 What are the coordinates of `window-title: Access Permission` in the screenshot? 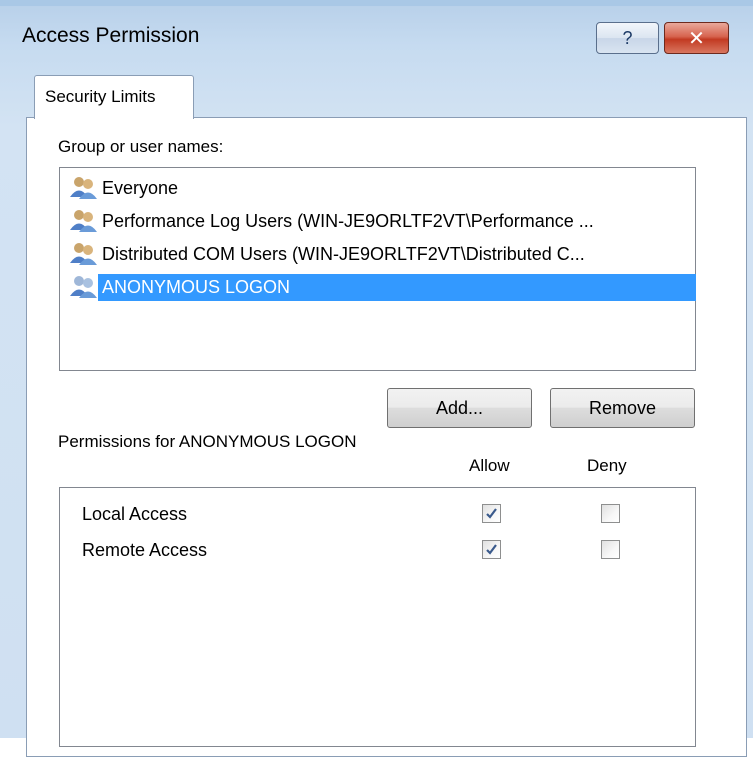 It's located at (111, 35).